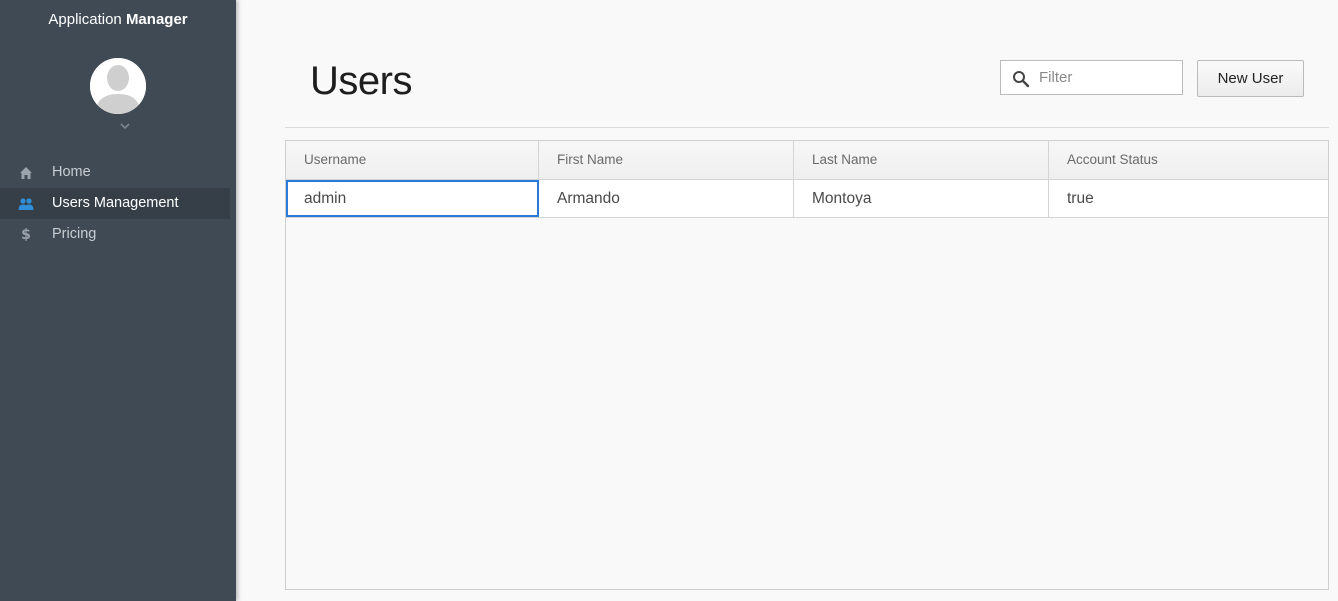  Describe the element at coordinates (412, 198) in the screenshot. I see `cell-username: admin` at that location.